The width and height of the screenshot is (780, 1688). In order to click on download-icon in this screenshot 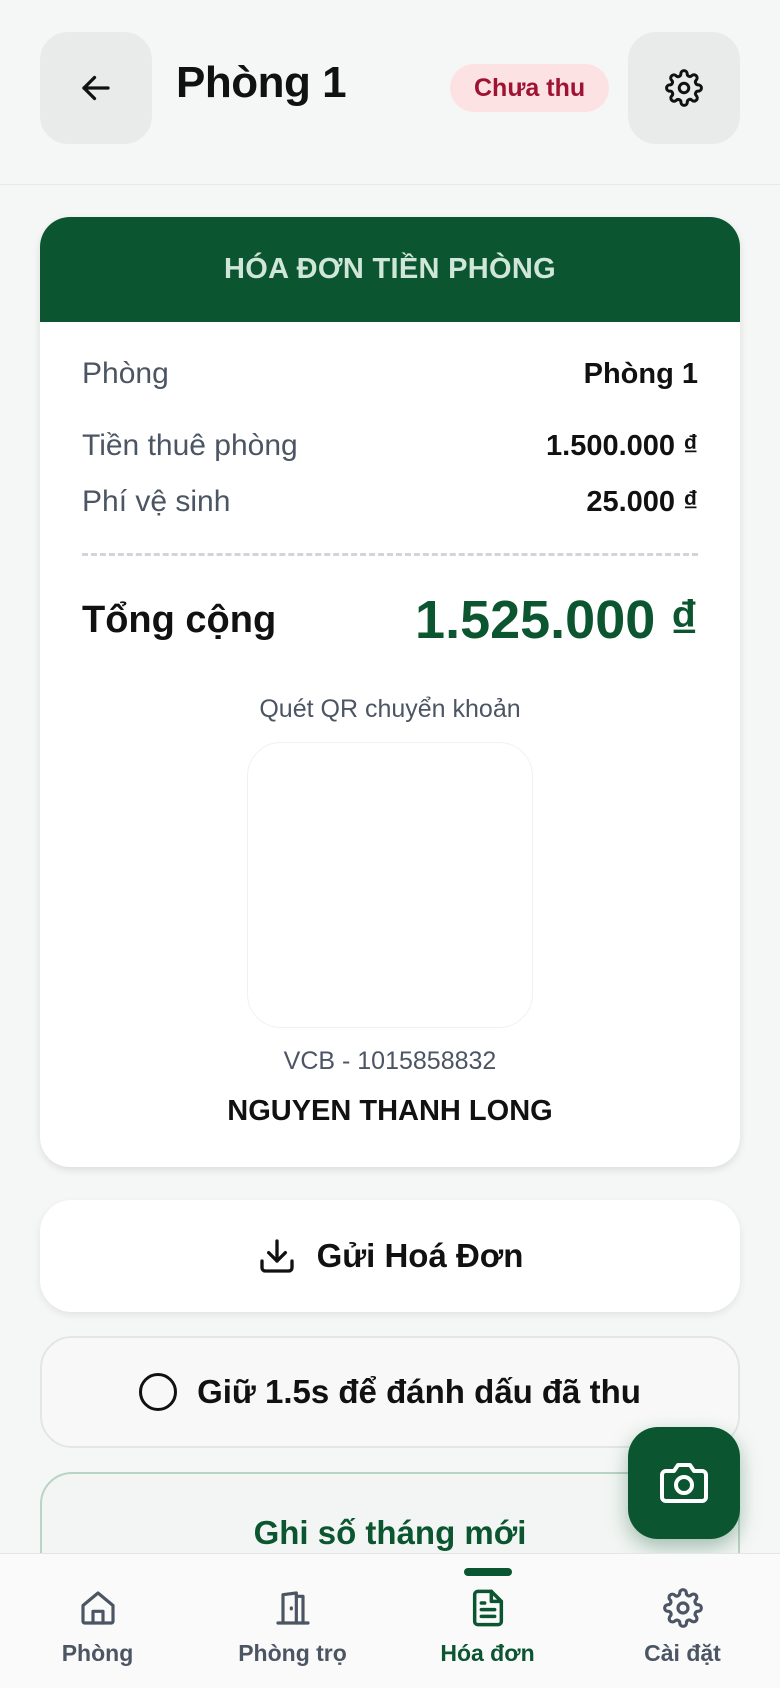, I will do `click(276, 1256)`.